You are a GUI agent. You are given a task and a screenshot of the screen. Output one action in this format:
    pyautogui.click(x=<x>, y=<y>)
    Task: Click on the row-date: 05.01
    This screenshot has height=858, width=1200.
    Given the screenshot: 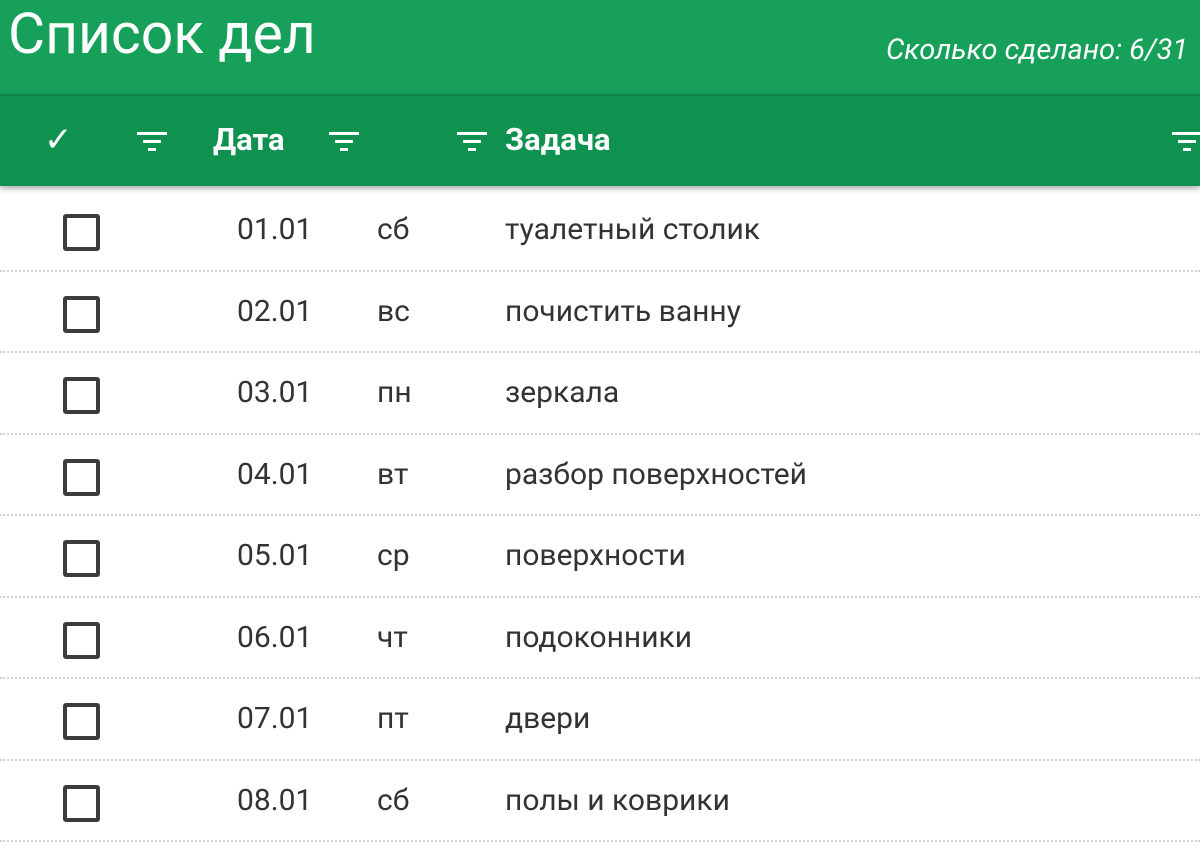 What is the action you would take?
    pyautogui.click(x=275, y=555)
    